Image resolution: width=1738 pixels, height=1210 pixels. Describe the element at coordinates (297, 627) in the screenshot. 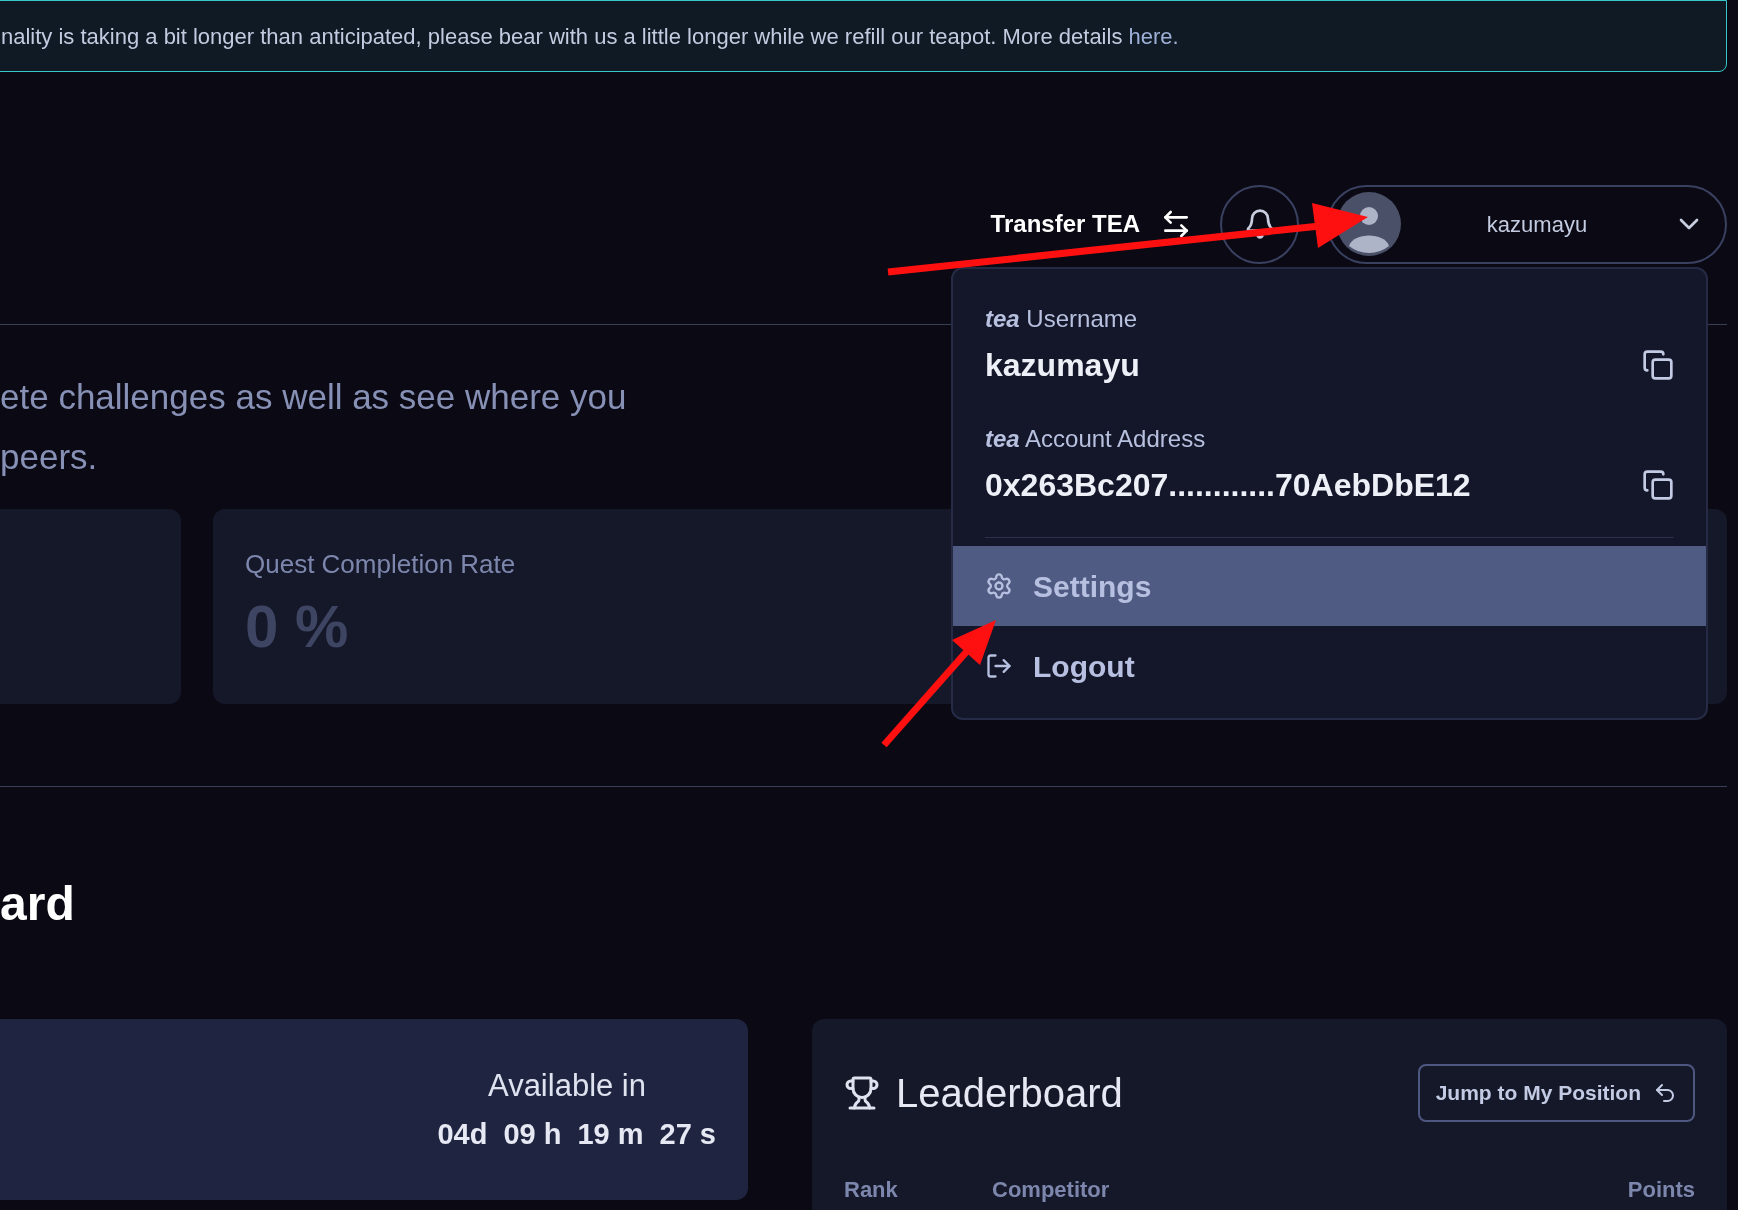

I see `stat-value: 0 %` at that location.